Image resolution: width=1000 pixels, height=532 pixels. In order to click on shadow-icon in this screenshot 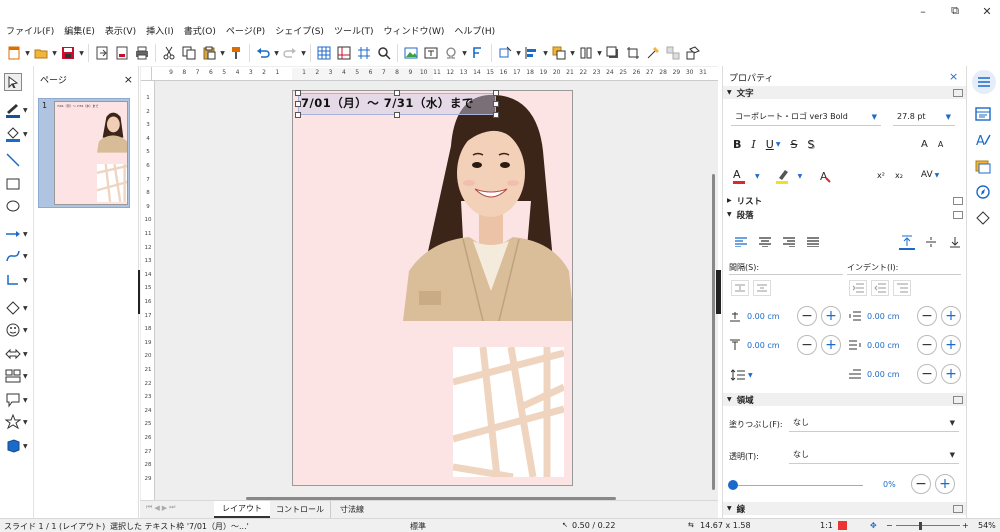, I will do `click(613, 53)`.